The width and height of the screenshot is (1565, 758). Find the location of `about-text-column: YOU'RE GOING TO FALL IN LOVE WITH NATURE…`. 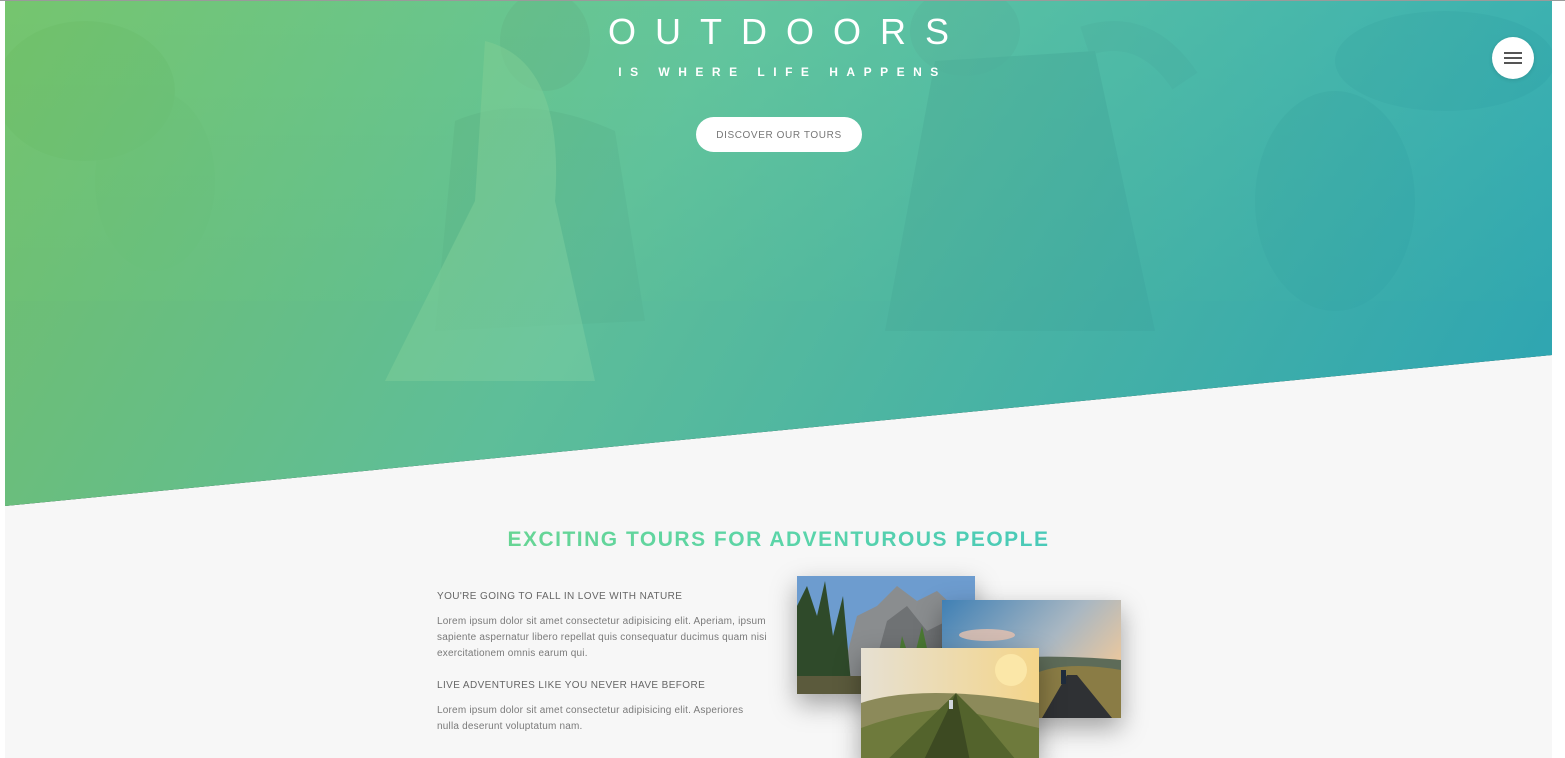

about-text-column: YOU'RE GOING TO FALL IN LOVE WITH NATURE… is located at coordinates (602, 672).